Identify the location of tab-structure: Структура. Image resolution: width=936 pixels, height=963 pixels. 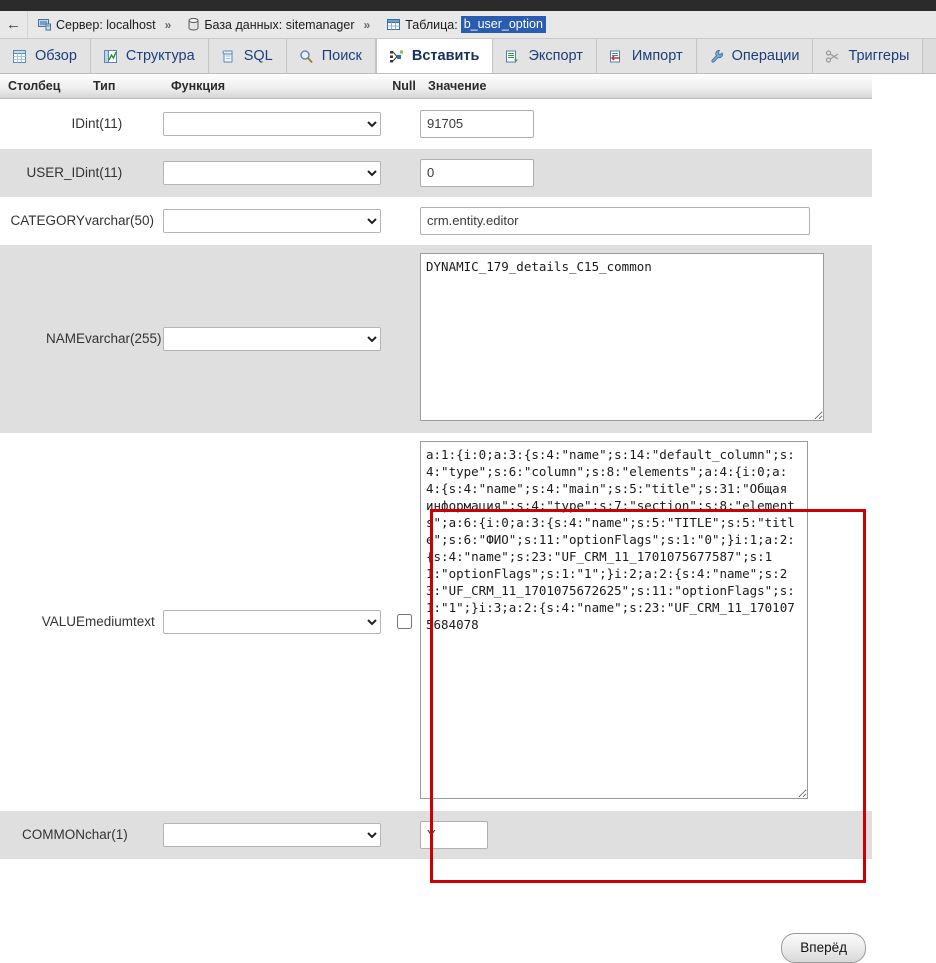
(149, 56).